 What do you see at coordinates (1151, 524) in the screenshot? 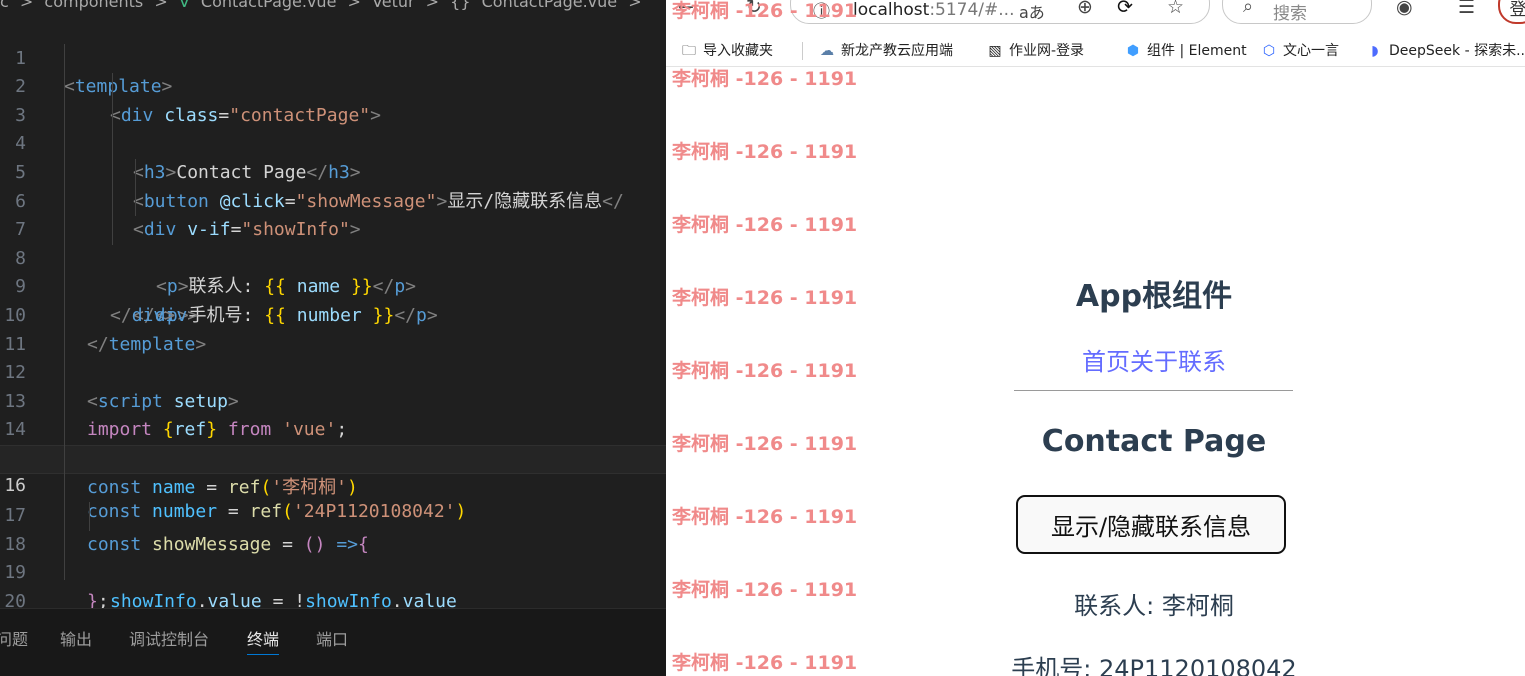
I see `toggle-contact-button: 显示/隐藏联系信息` at bounding box center [1151, 524].